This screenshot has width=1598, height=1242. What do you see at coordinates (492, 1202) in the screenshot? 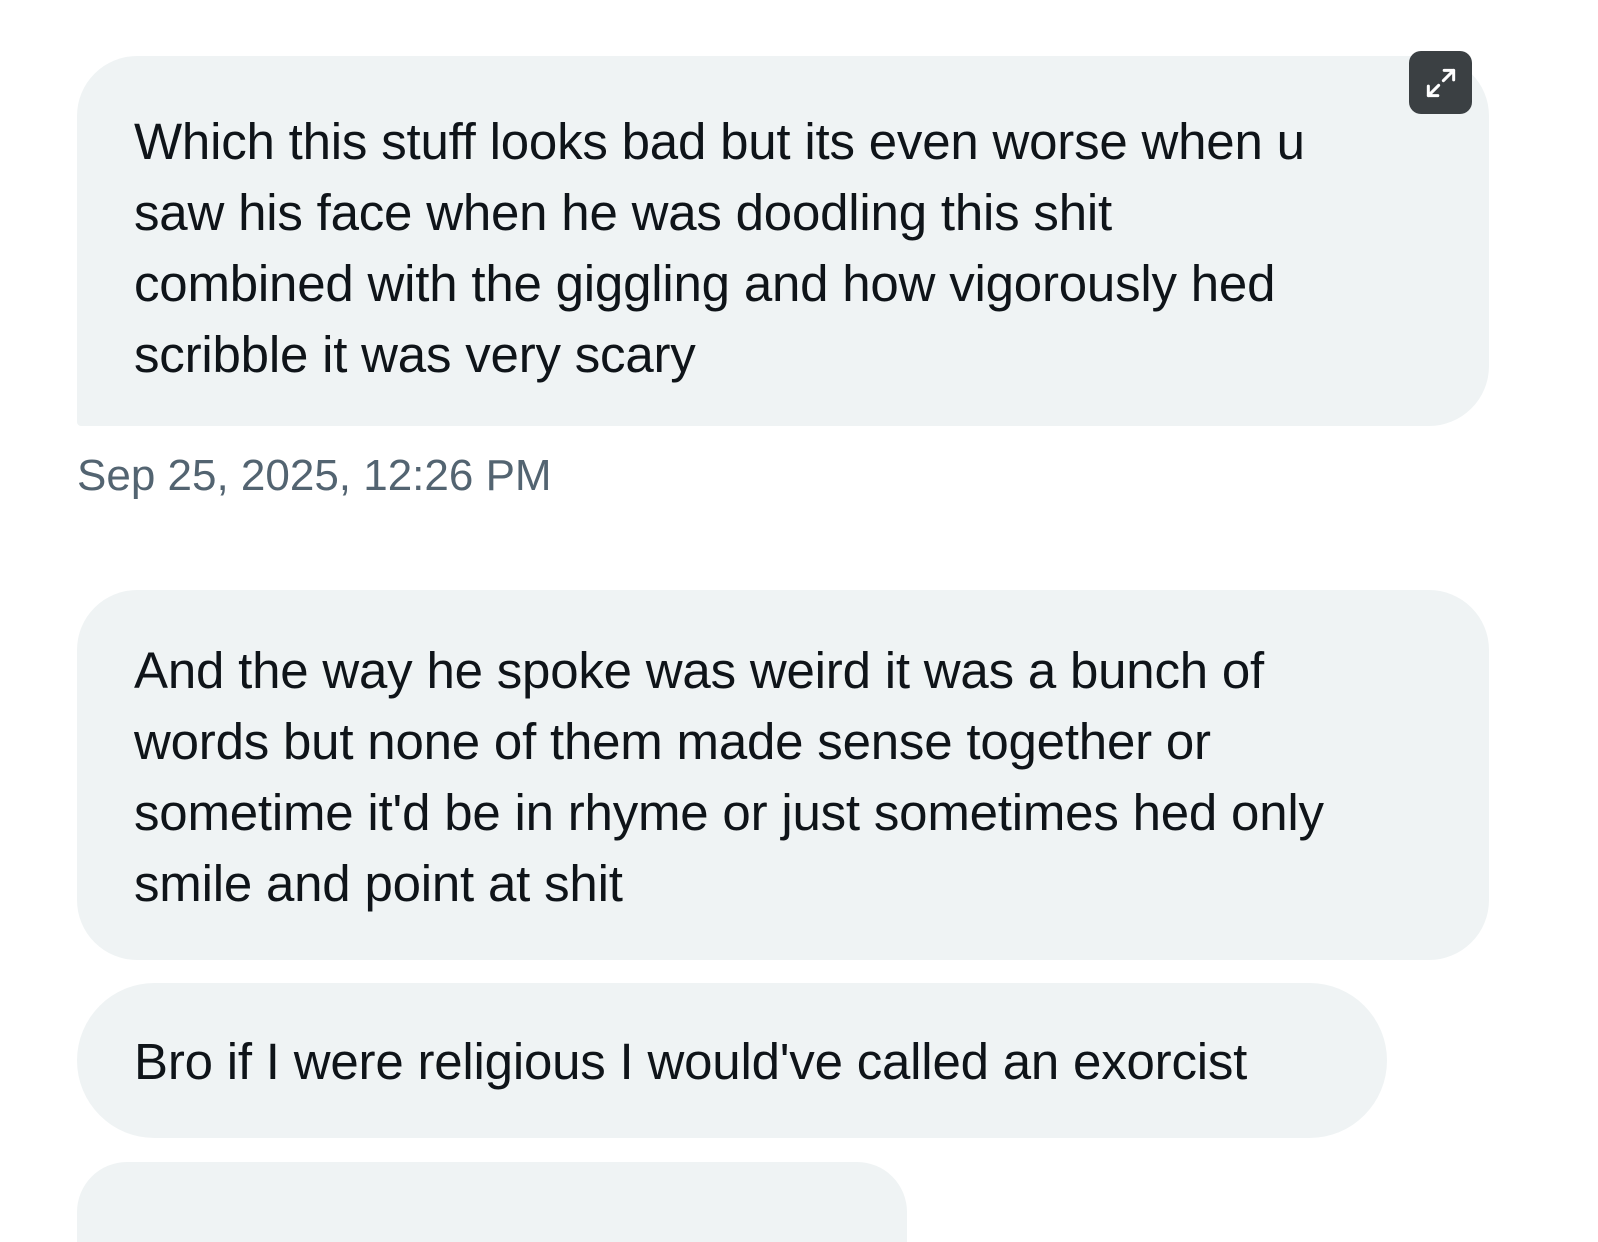
I see `message-bubble-partial` at bounding box center [492, 1202].